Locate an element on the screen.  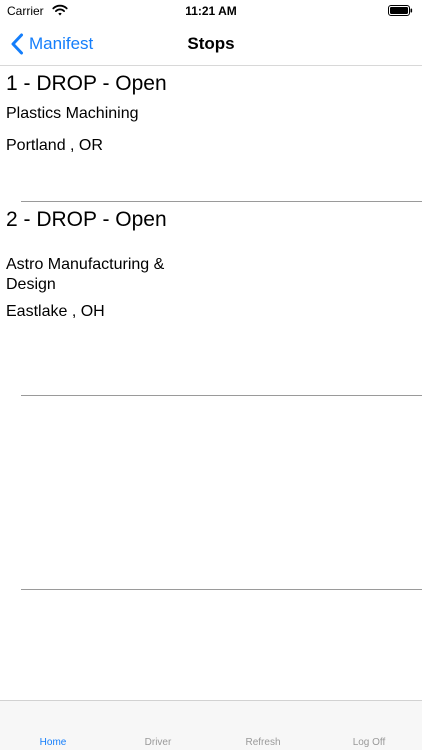
row-separator is located at coordinates (221, 589).